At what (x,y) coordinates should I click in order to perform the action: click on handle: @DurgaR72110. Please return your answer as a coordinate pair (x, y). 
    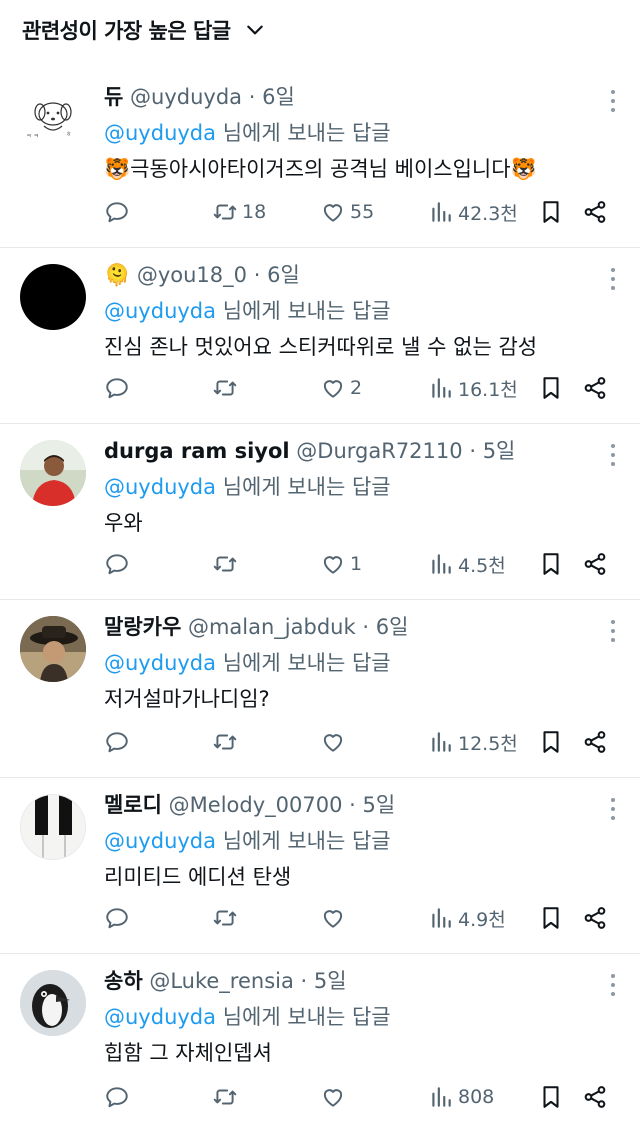
    Looking at the image, I should click on (379, 451).